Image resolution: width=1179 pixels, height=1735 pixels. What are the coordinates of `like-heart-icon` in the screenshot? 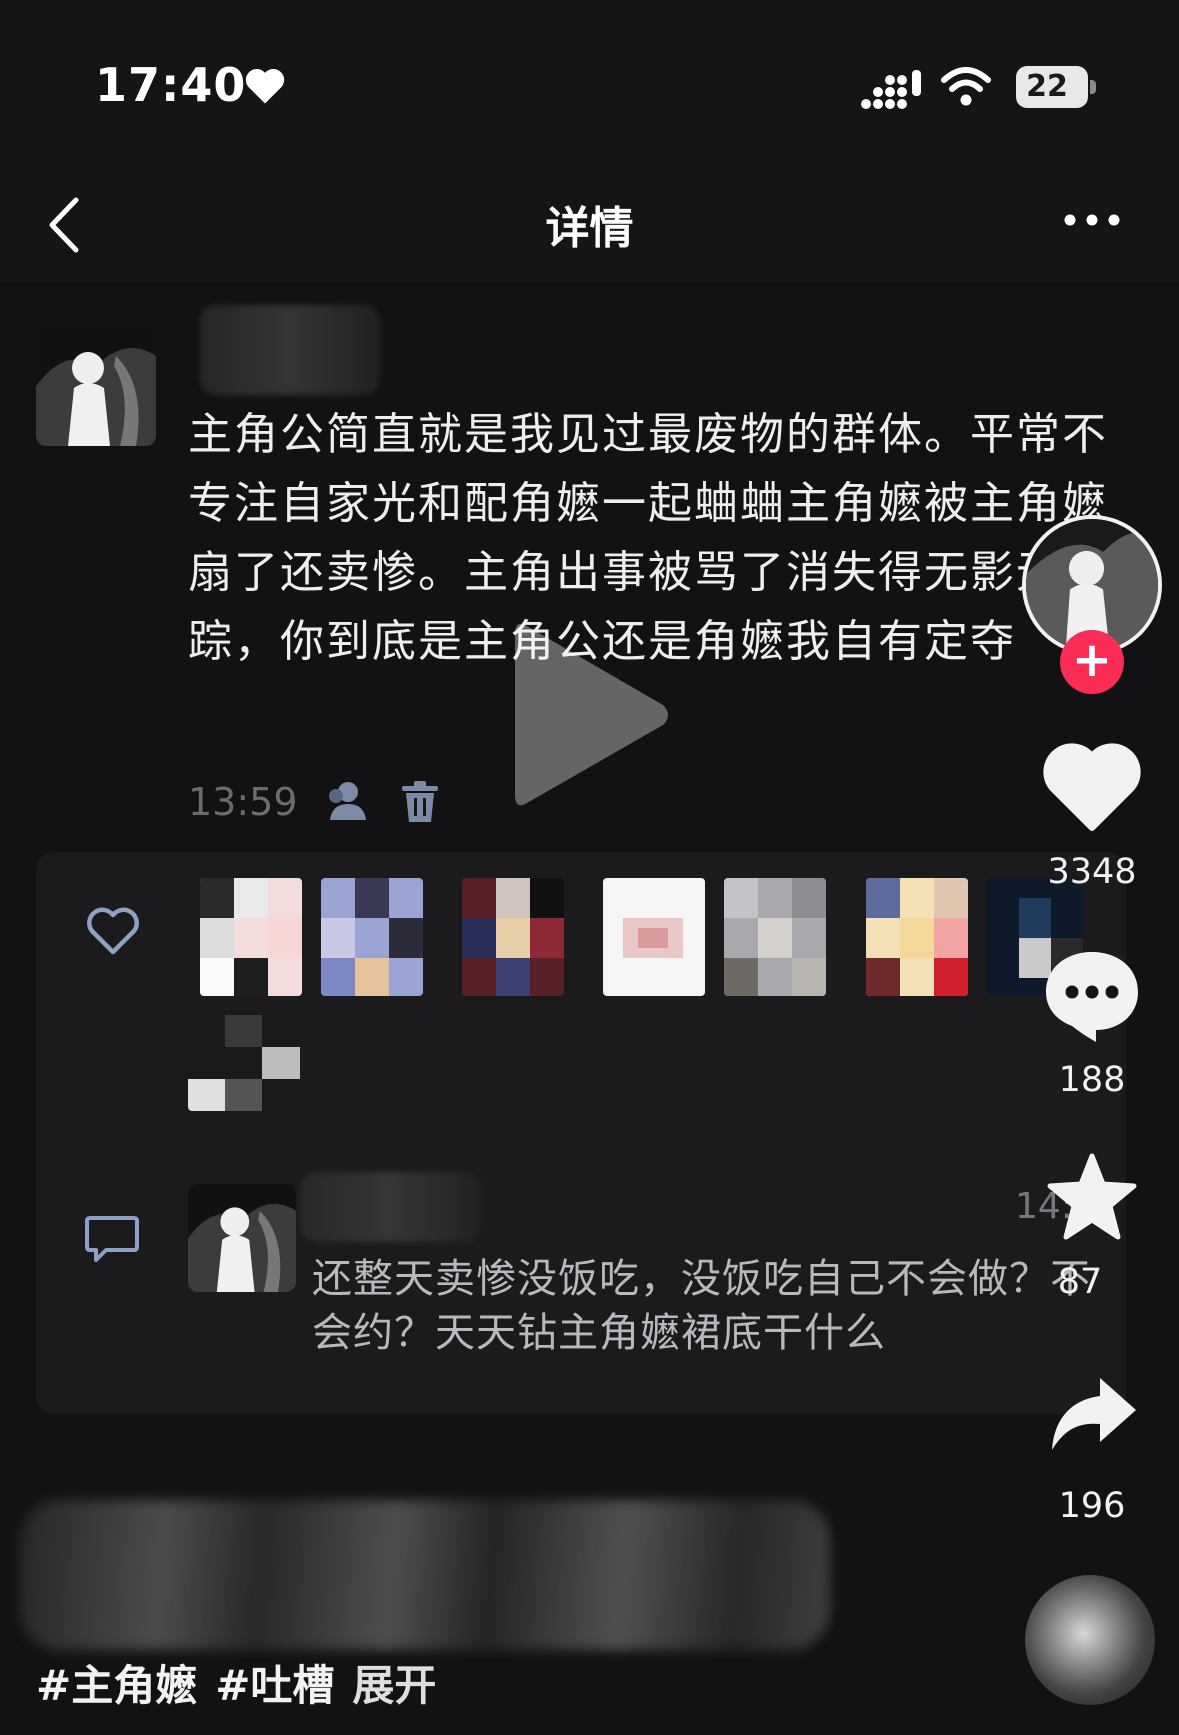 It's located at (1092, 786).